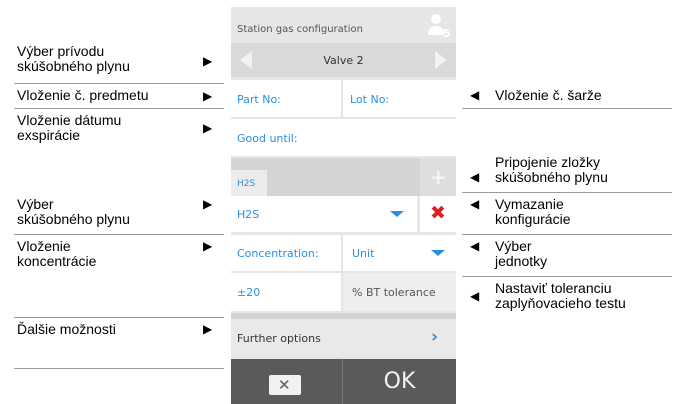 The image size is (683, 404). What do you see at coordinates (278, 253) in the screenshot?
I see `concentration-label: Concentration:` at bounding box center [278, 253].